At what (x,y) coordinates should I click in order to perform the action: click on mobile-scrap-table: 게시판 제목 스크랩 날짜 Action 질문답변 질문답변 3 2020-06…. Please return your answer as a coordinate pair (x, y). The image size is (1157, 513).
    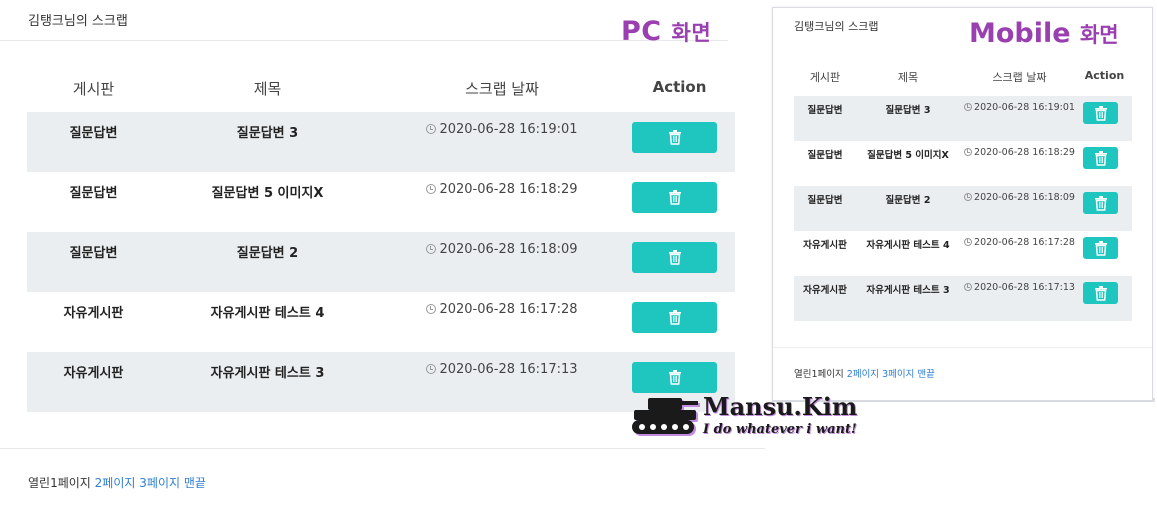
    Looking at the image, I should click on (963, 192).